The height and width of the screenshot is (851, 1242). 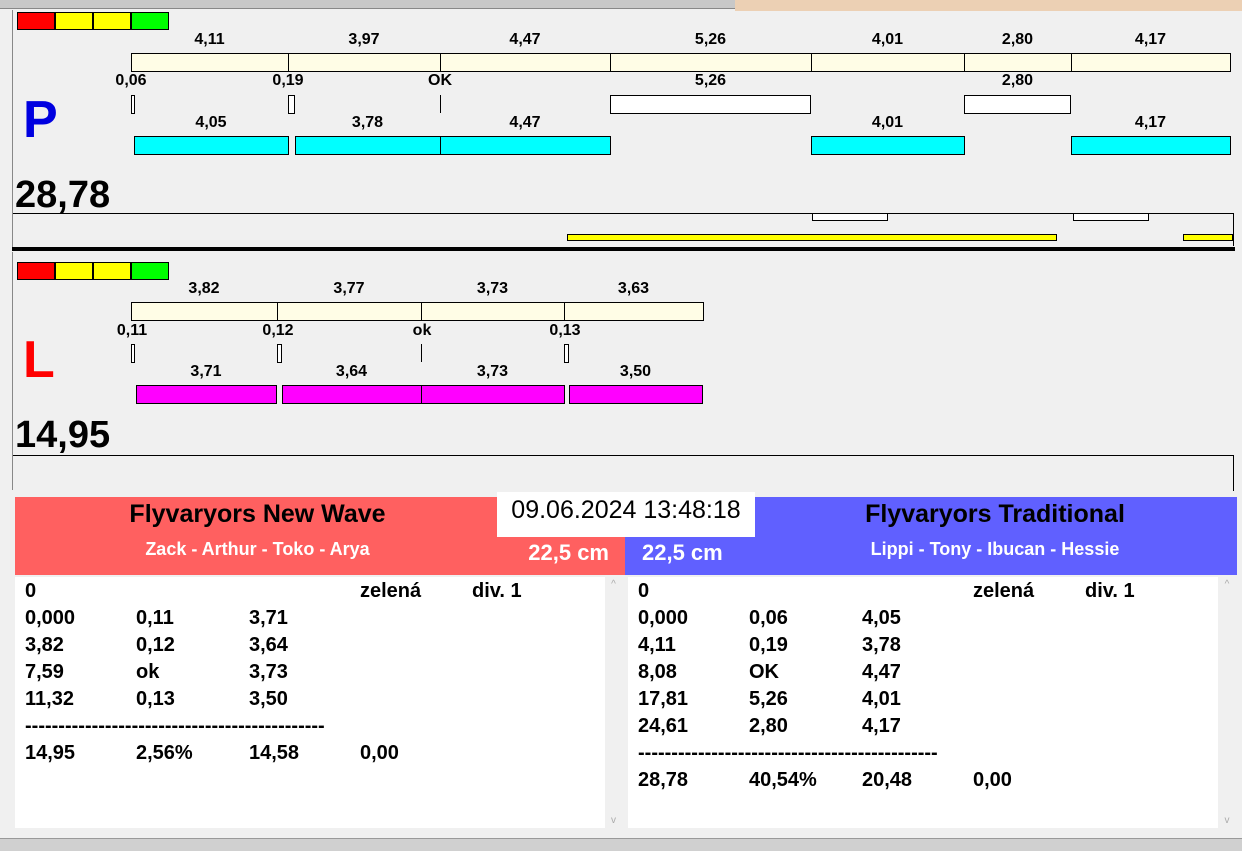 I want to click on top-segment-label: 4,17, so click(x=1150, y=39).